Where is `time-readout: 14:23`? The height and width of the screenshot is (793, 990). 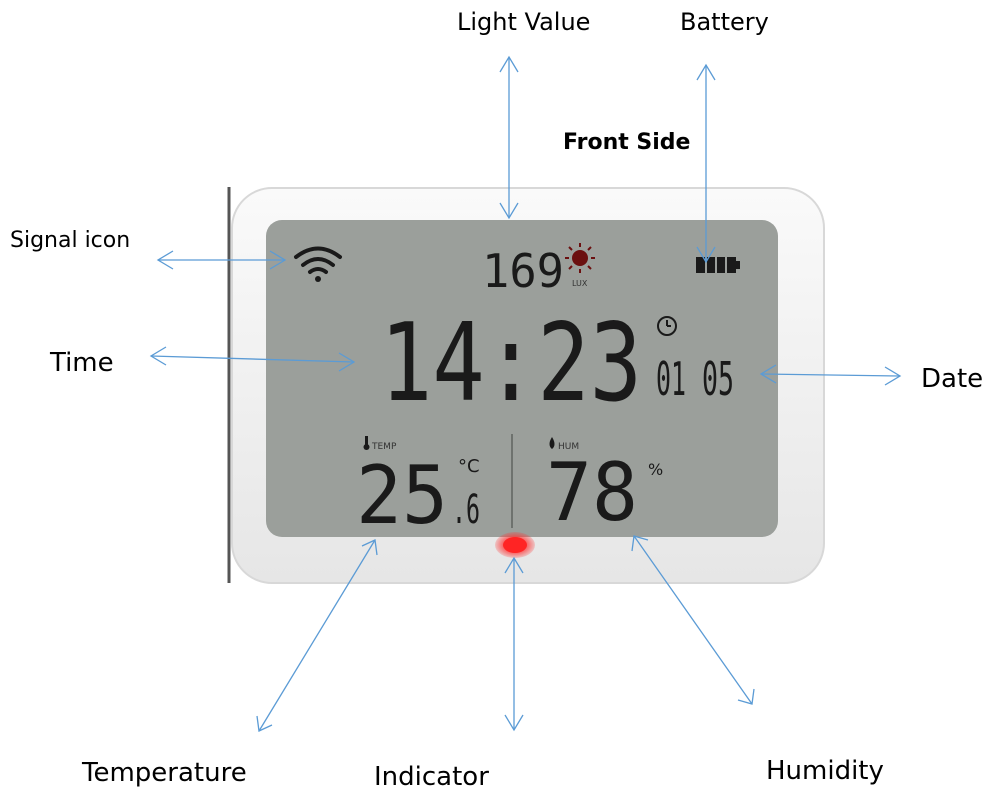 time-readout: 14:23 is located at coordinates (511, 363).